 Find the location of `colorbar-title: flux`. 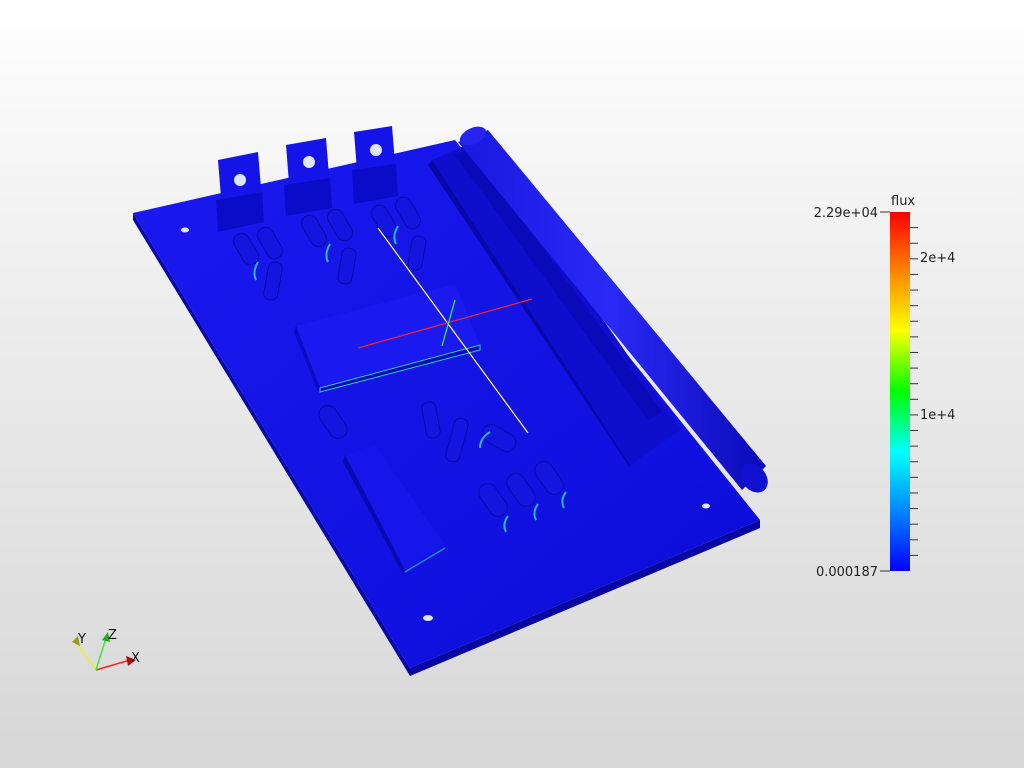

colorbar-title: flux is located at coordinates (903, 201).